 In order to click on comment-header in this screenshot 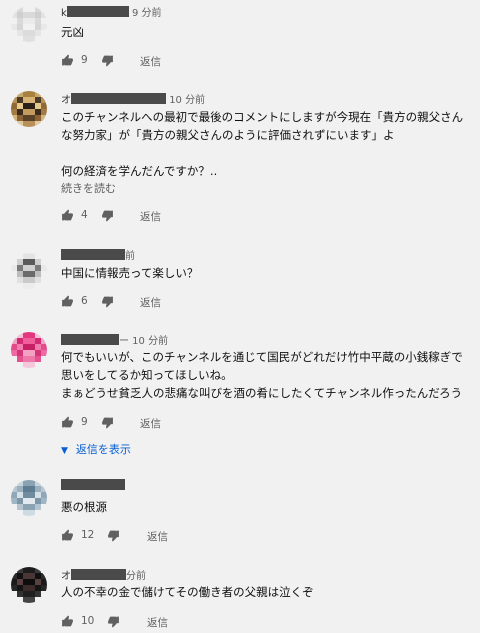, I will do `click(93, 486)`.